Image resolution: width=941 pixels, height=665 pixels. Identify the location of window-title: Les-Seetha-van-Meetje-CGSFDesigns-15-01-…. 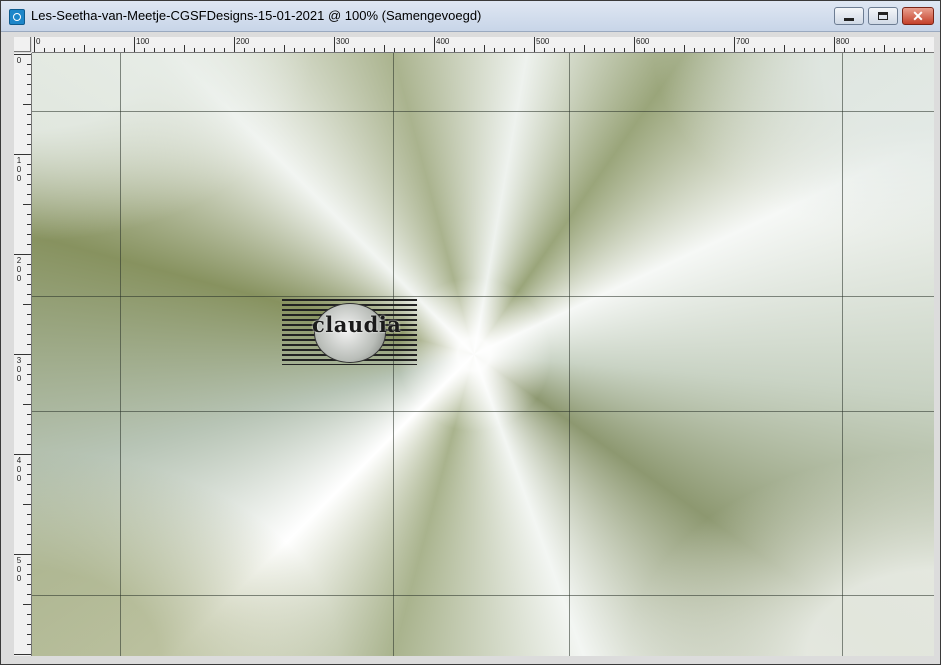
(256, 15).